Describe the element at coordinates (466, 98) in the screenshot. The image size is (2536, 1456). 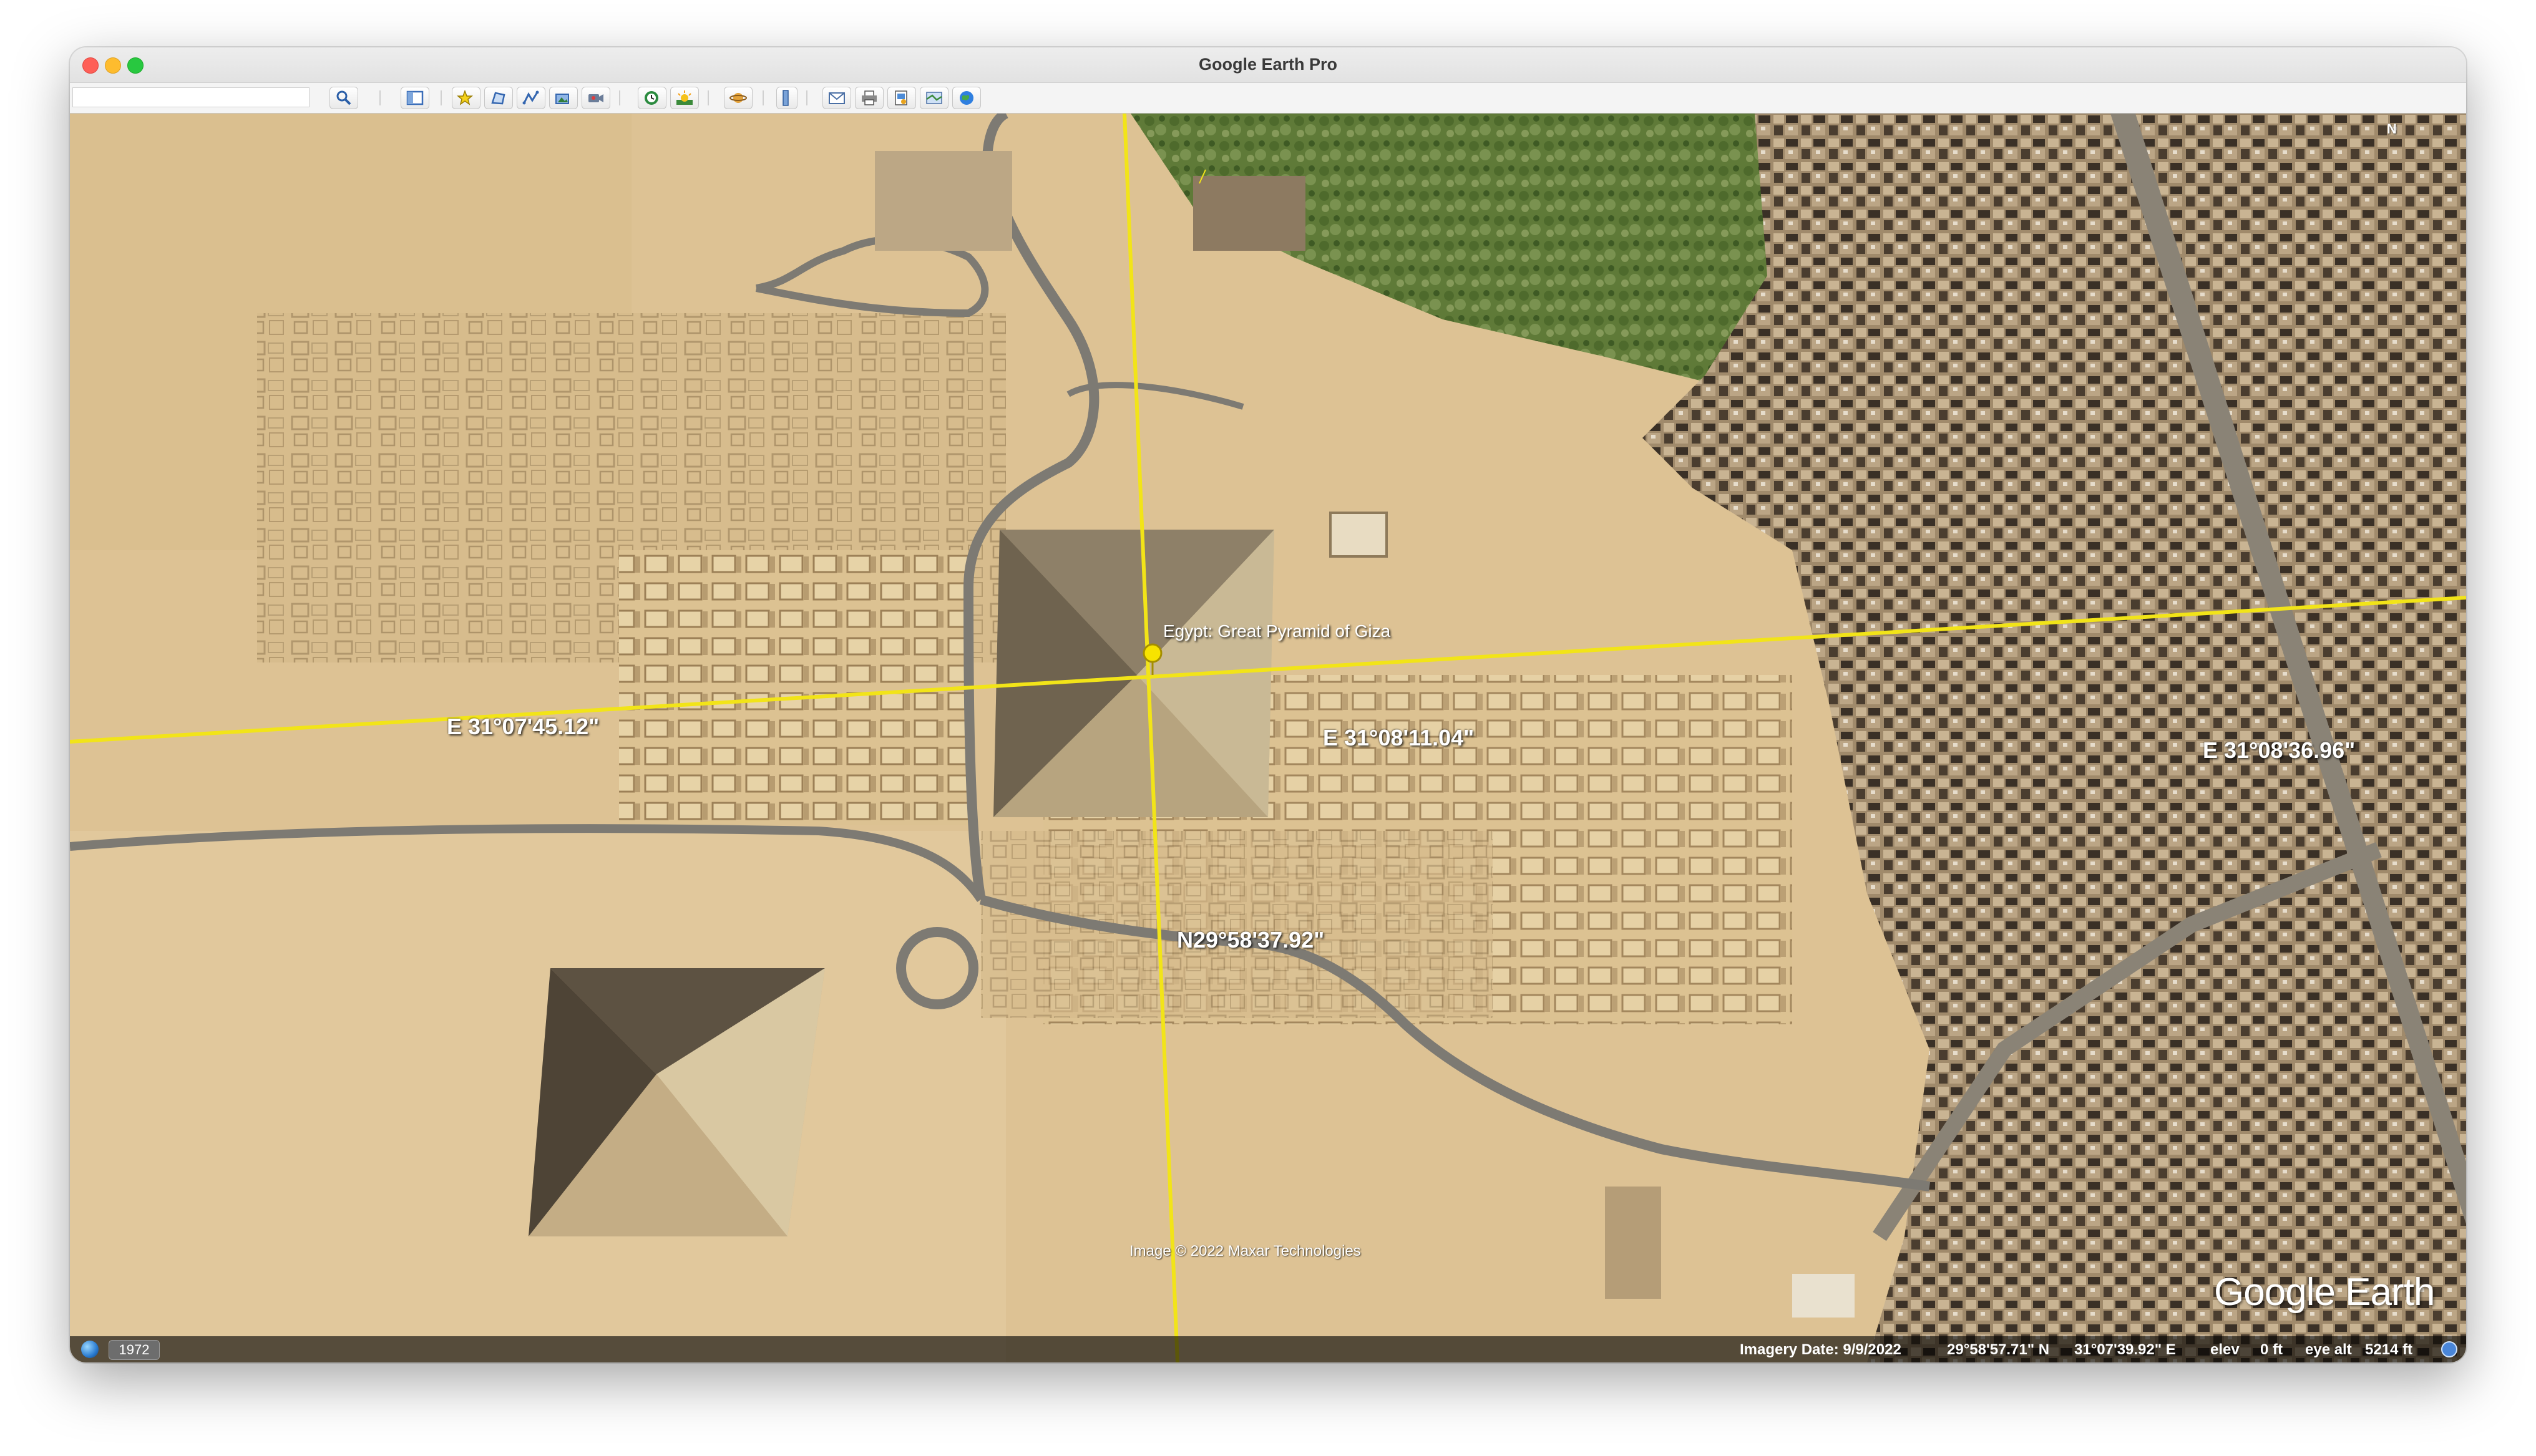
I see `add-placemark-button` at that location.